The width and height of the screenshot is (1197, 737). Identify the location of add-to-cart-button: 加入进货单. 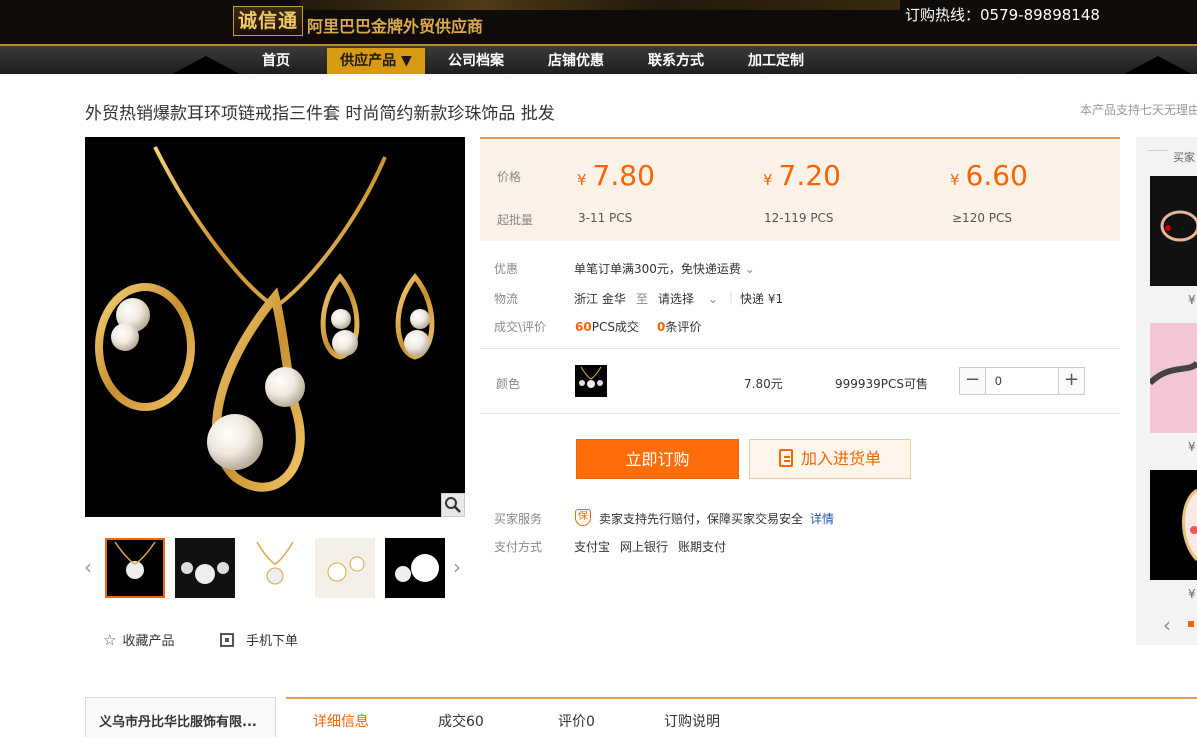
(830, 459).